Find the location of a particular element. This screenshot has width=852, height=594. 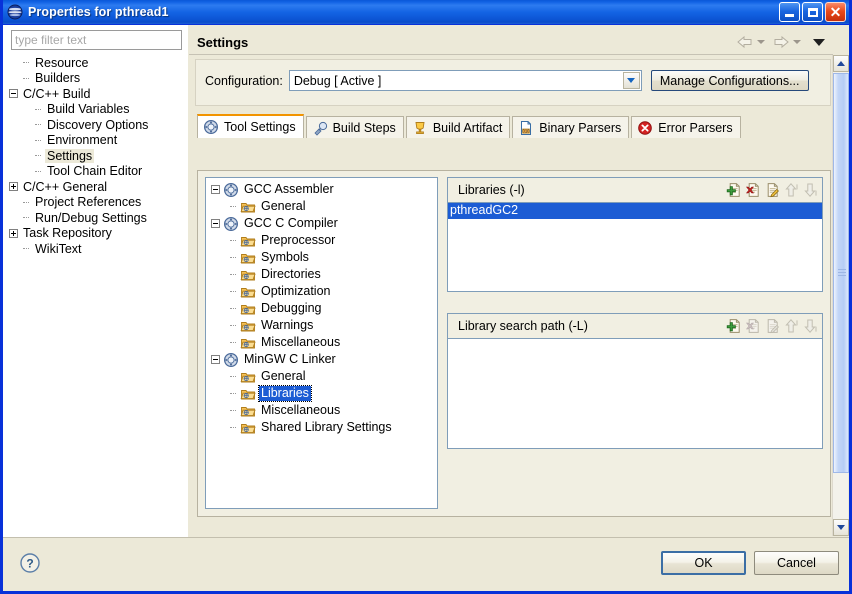

back-arrow-icon is located at coordinates (745, 42).